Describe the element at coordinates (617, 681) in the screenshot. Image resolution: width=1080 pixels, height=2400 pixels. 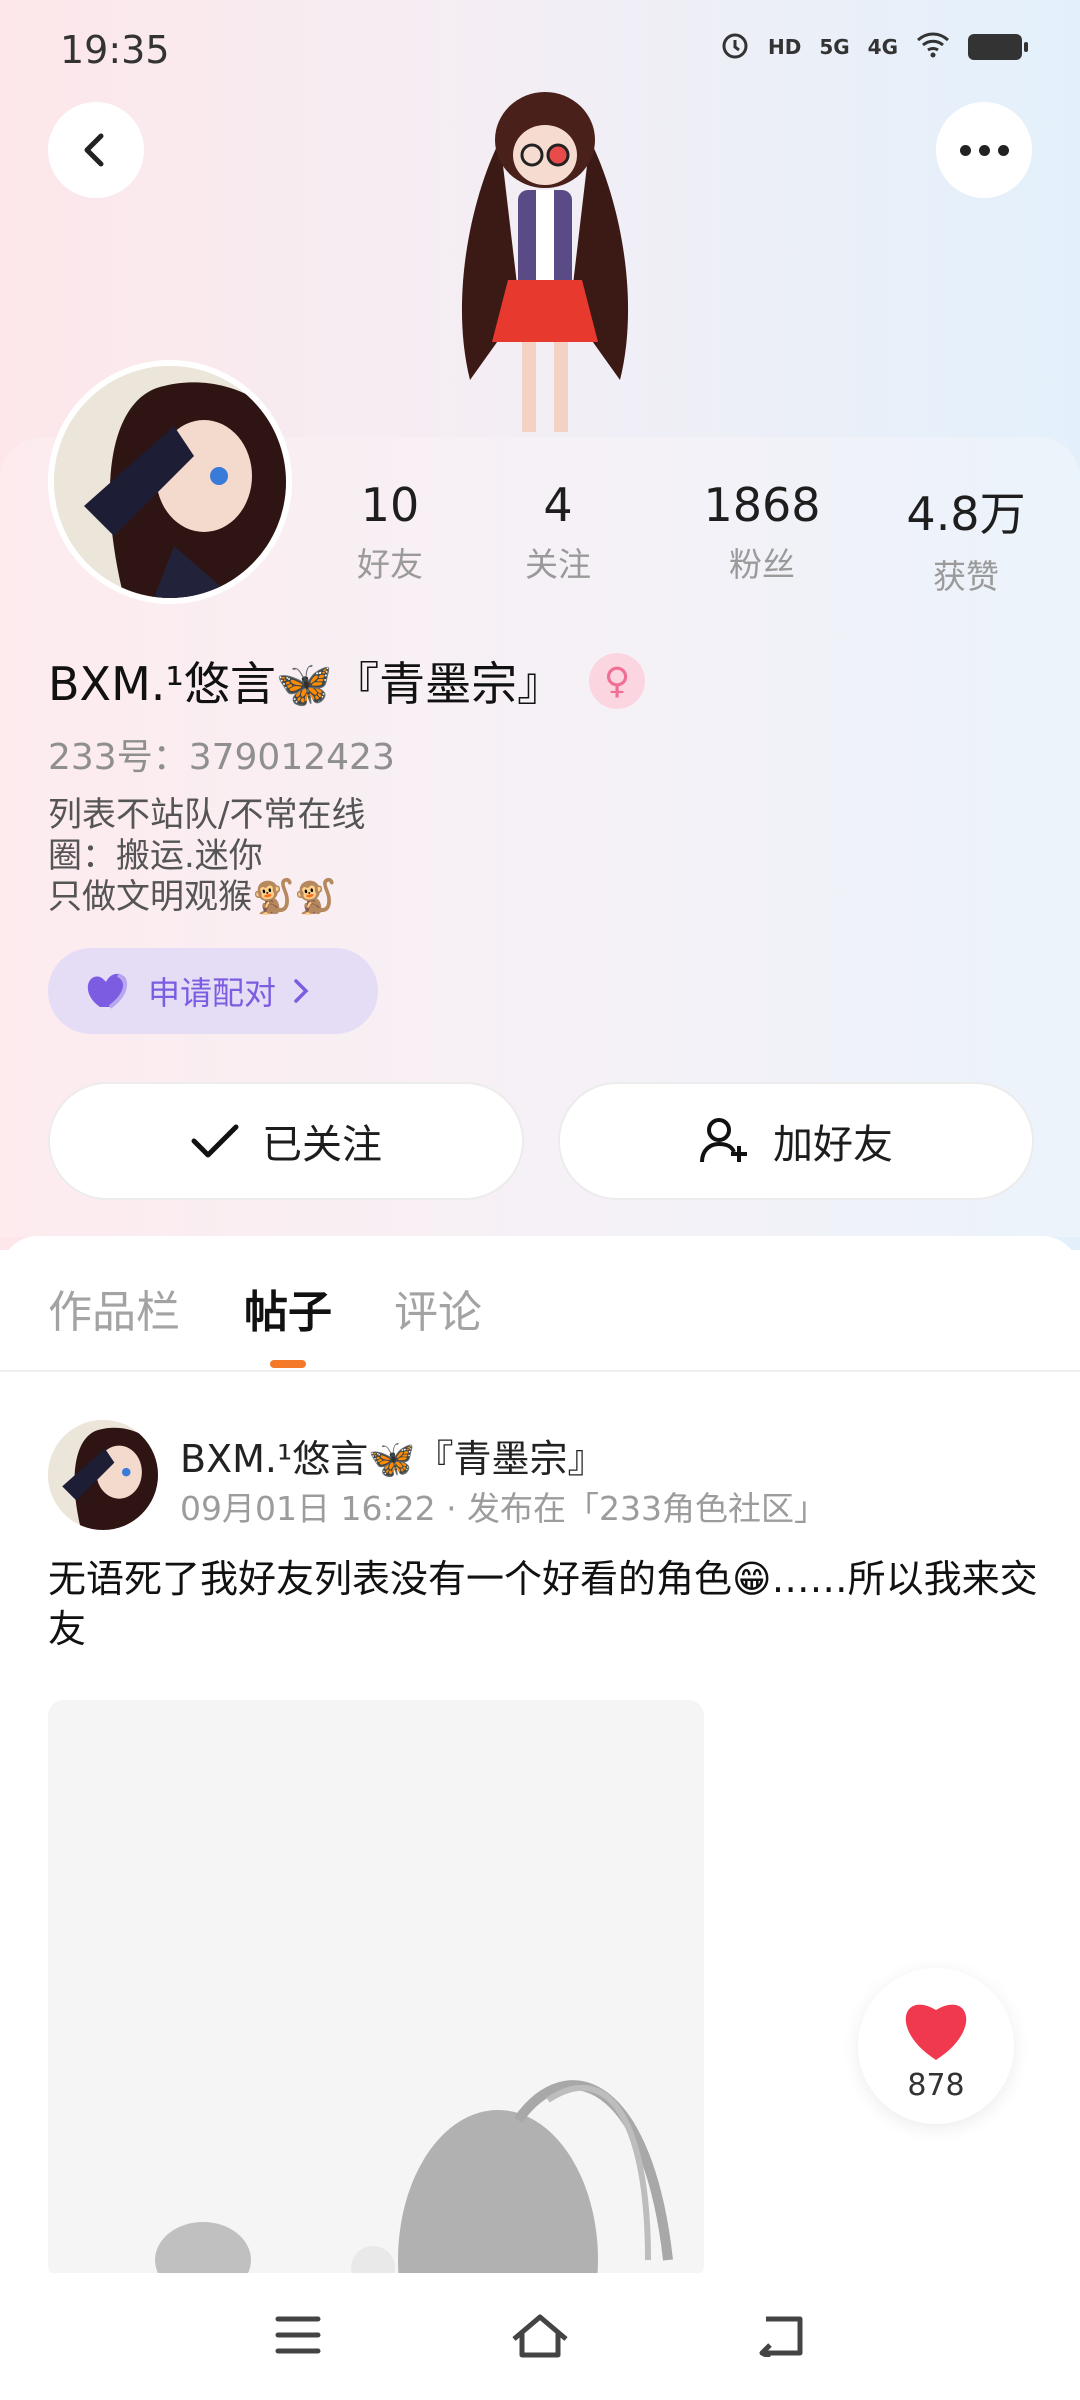
I see `female-gender-icon: ♀` at that location.